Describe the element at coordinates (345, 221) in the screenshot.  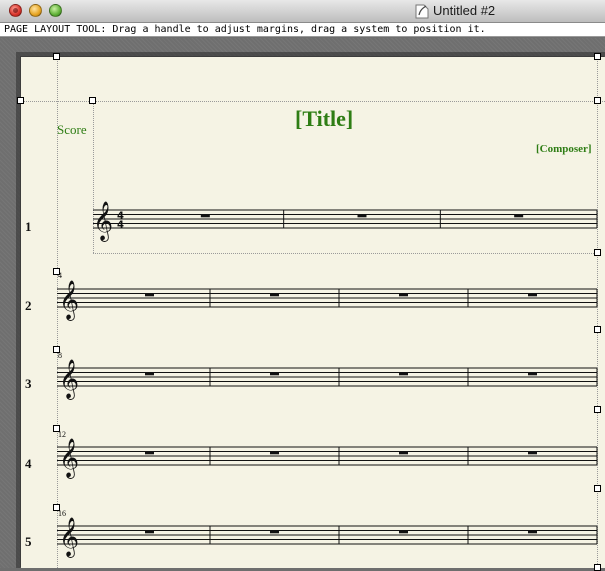
I see `staff-system: 𝄞 44` at that location.